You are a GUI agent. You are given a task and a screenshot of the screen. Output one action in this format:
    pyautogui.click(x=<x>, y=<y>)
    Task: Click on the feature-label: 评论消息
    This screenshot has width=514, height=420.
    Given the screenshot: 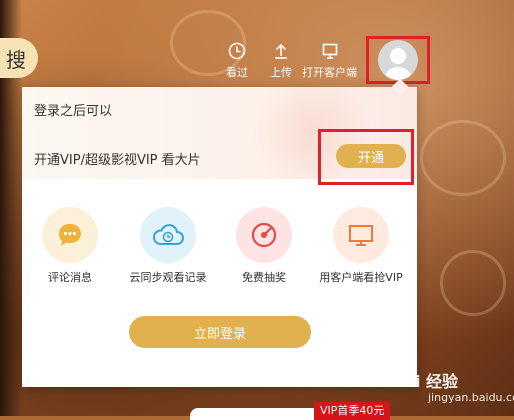 What is the action you would take?
    pyautogui.click(x=70, y=277)
    